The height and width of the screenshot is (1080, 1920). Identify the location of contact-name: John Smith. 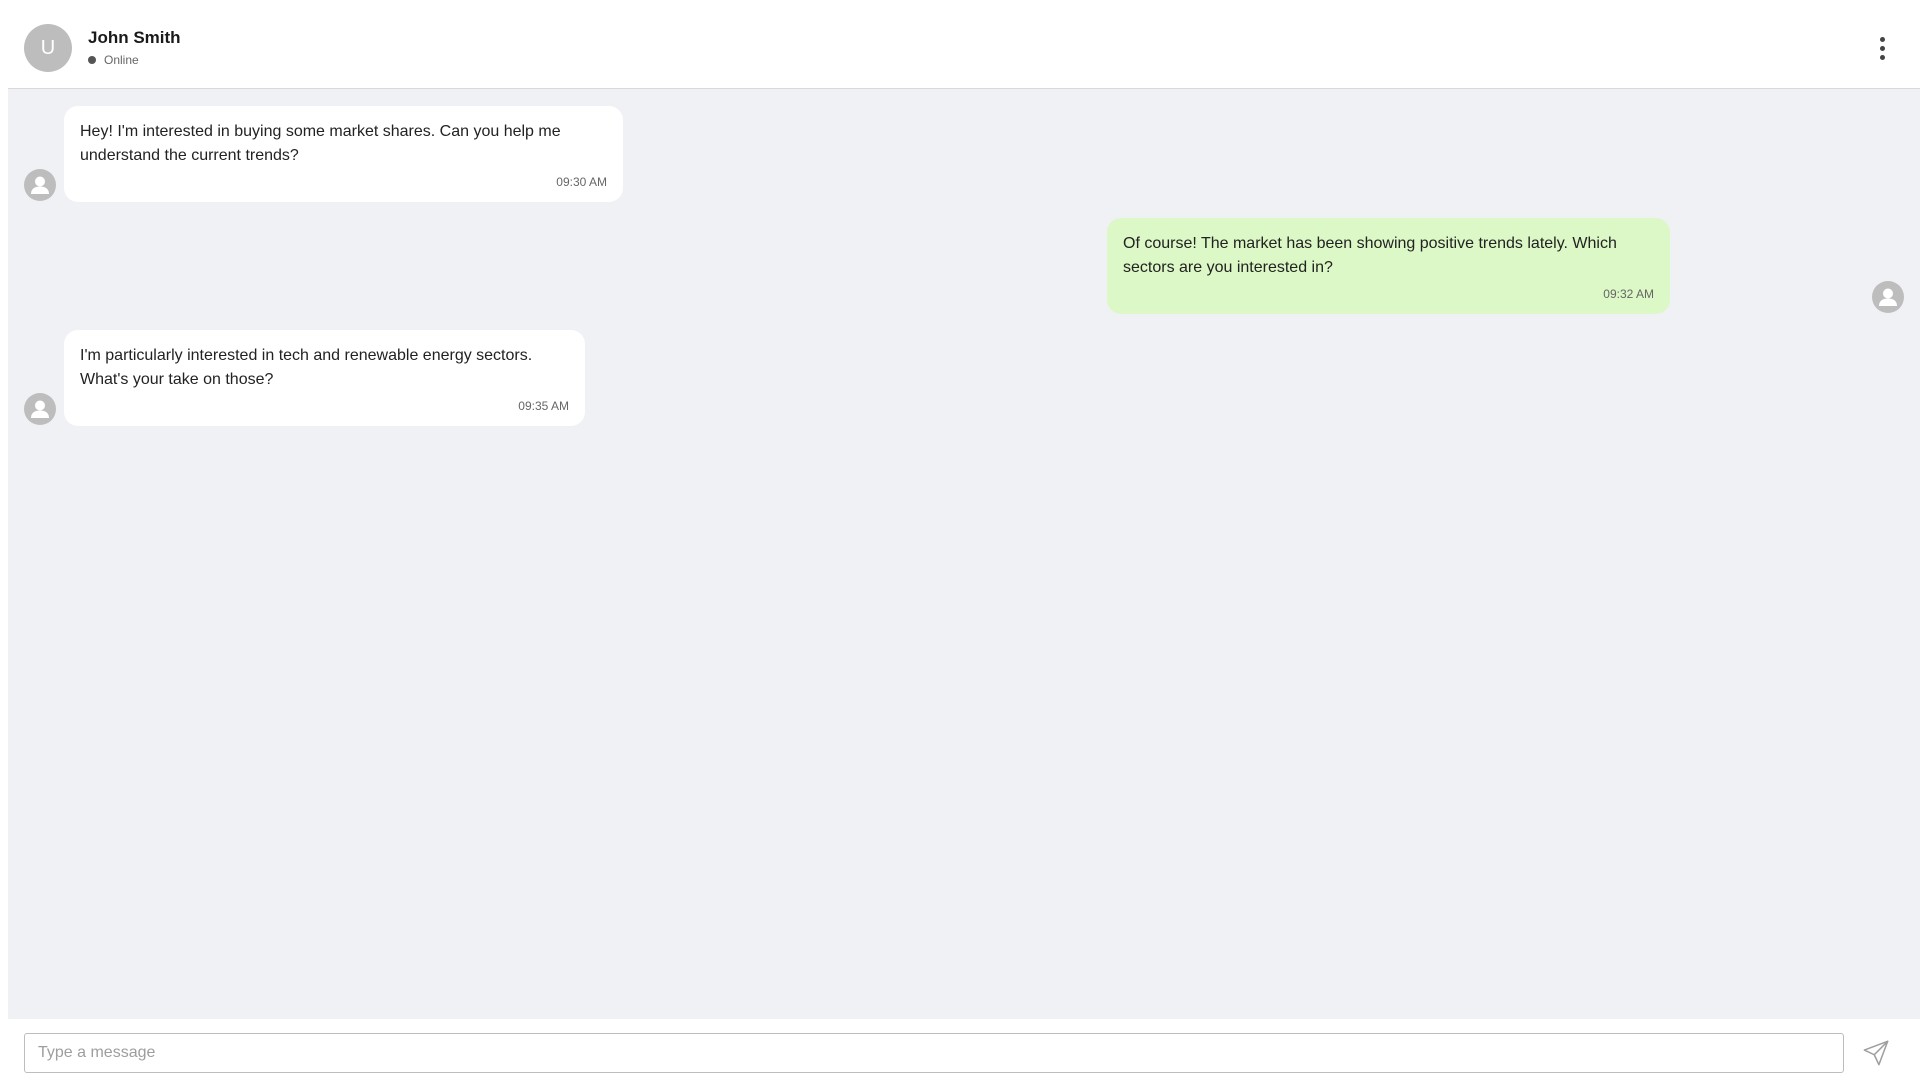
(134, 37).